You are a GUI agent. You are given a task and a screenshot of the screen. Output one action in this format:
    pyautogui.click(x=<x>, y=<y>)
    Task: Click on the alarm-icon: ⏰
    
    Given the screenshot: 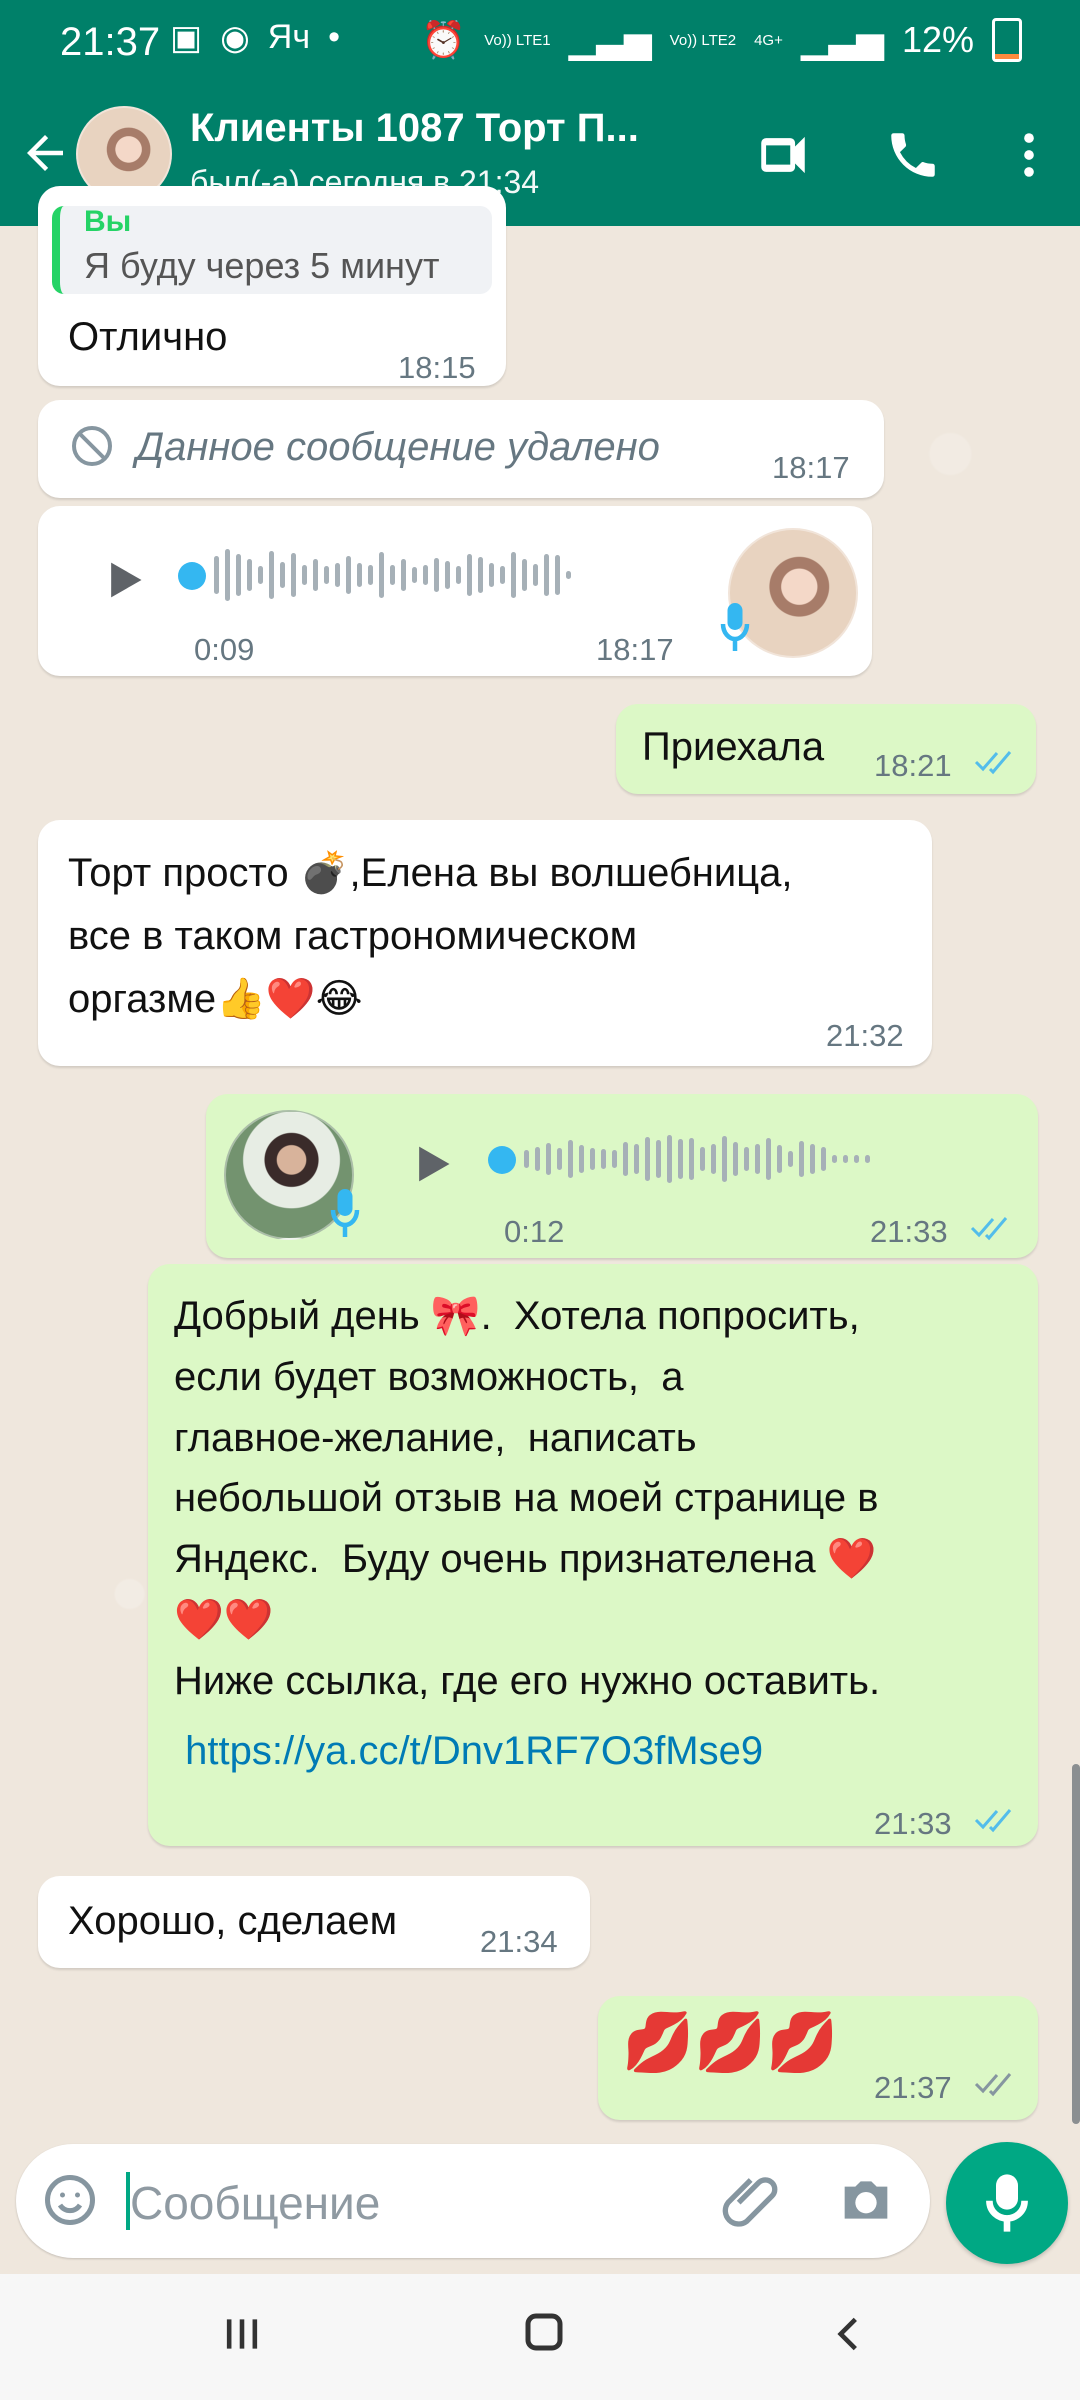 What is the action you would take?
    pyautogui.click(x=444, y=39)
    